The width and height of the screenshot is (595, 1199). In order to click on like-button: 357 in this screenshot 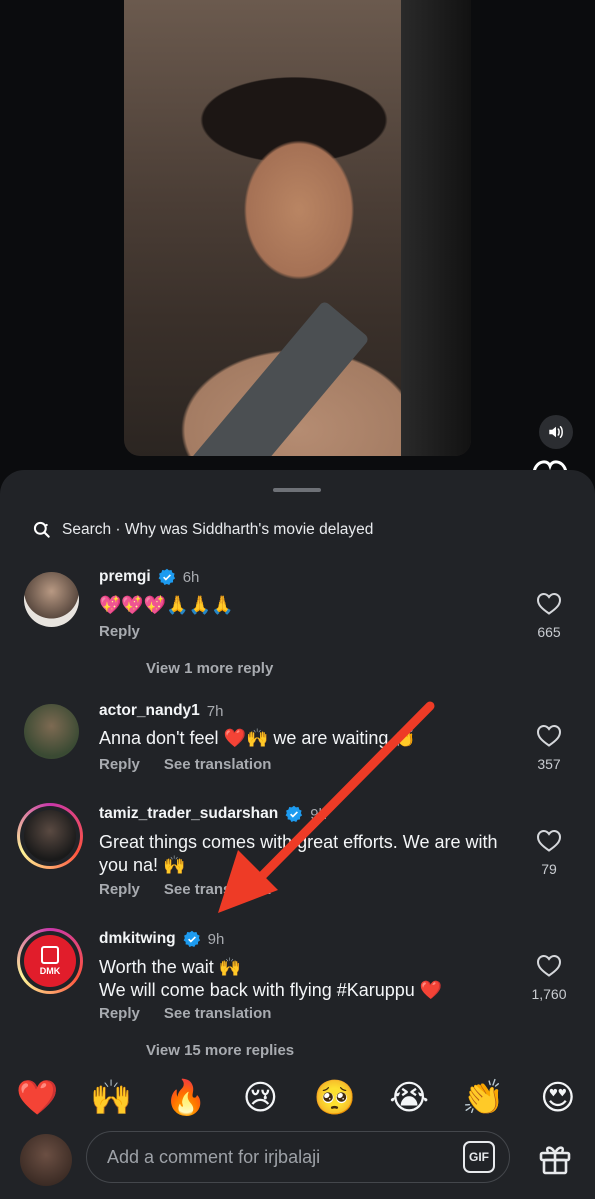, I will do `click(549, 748)`.